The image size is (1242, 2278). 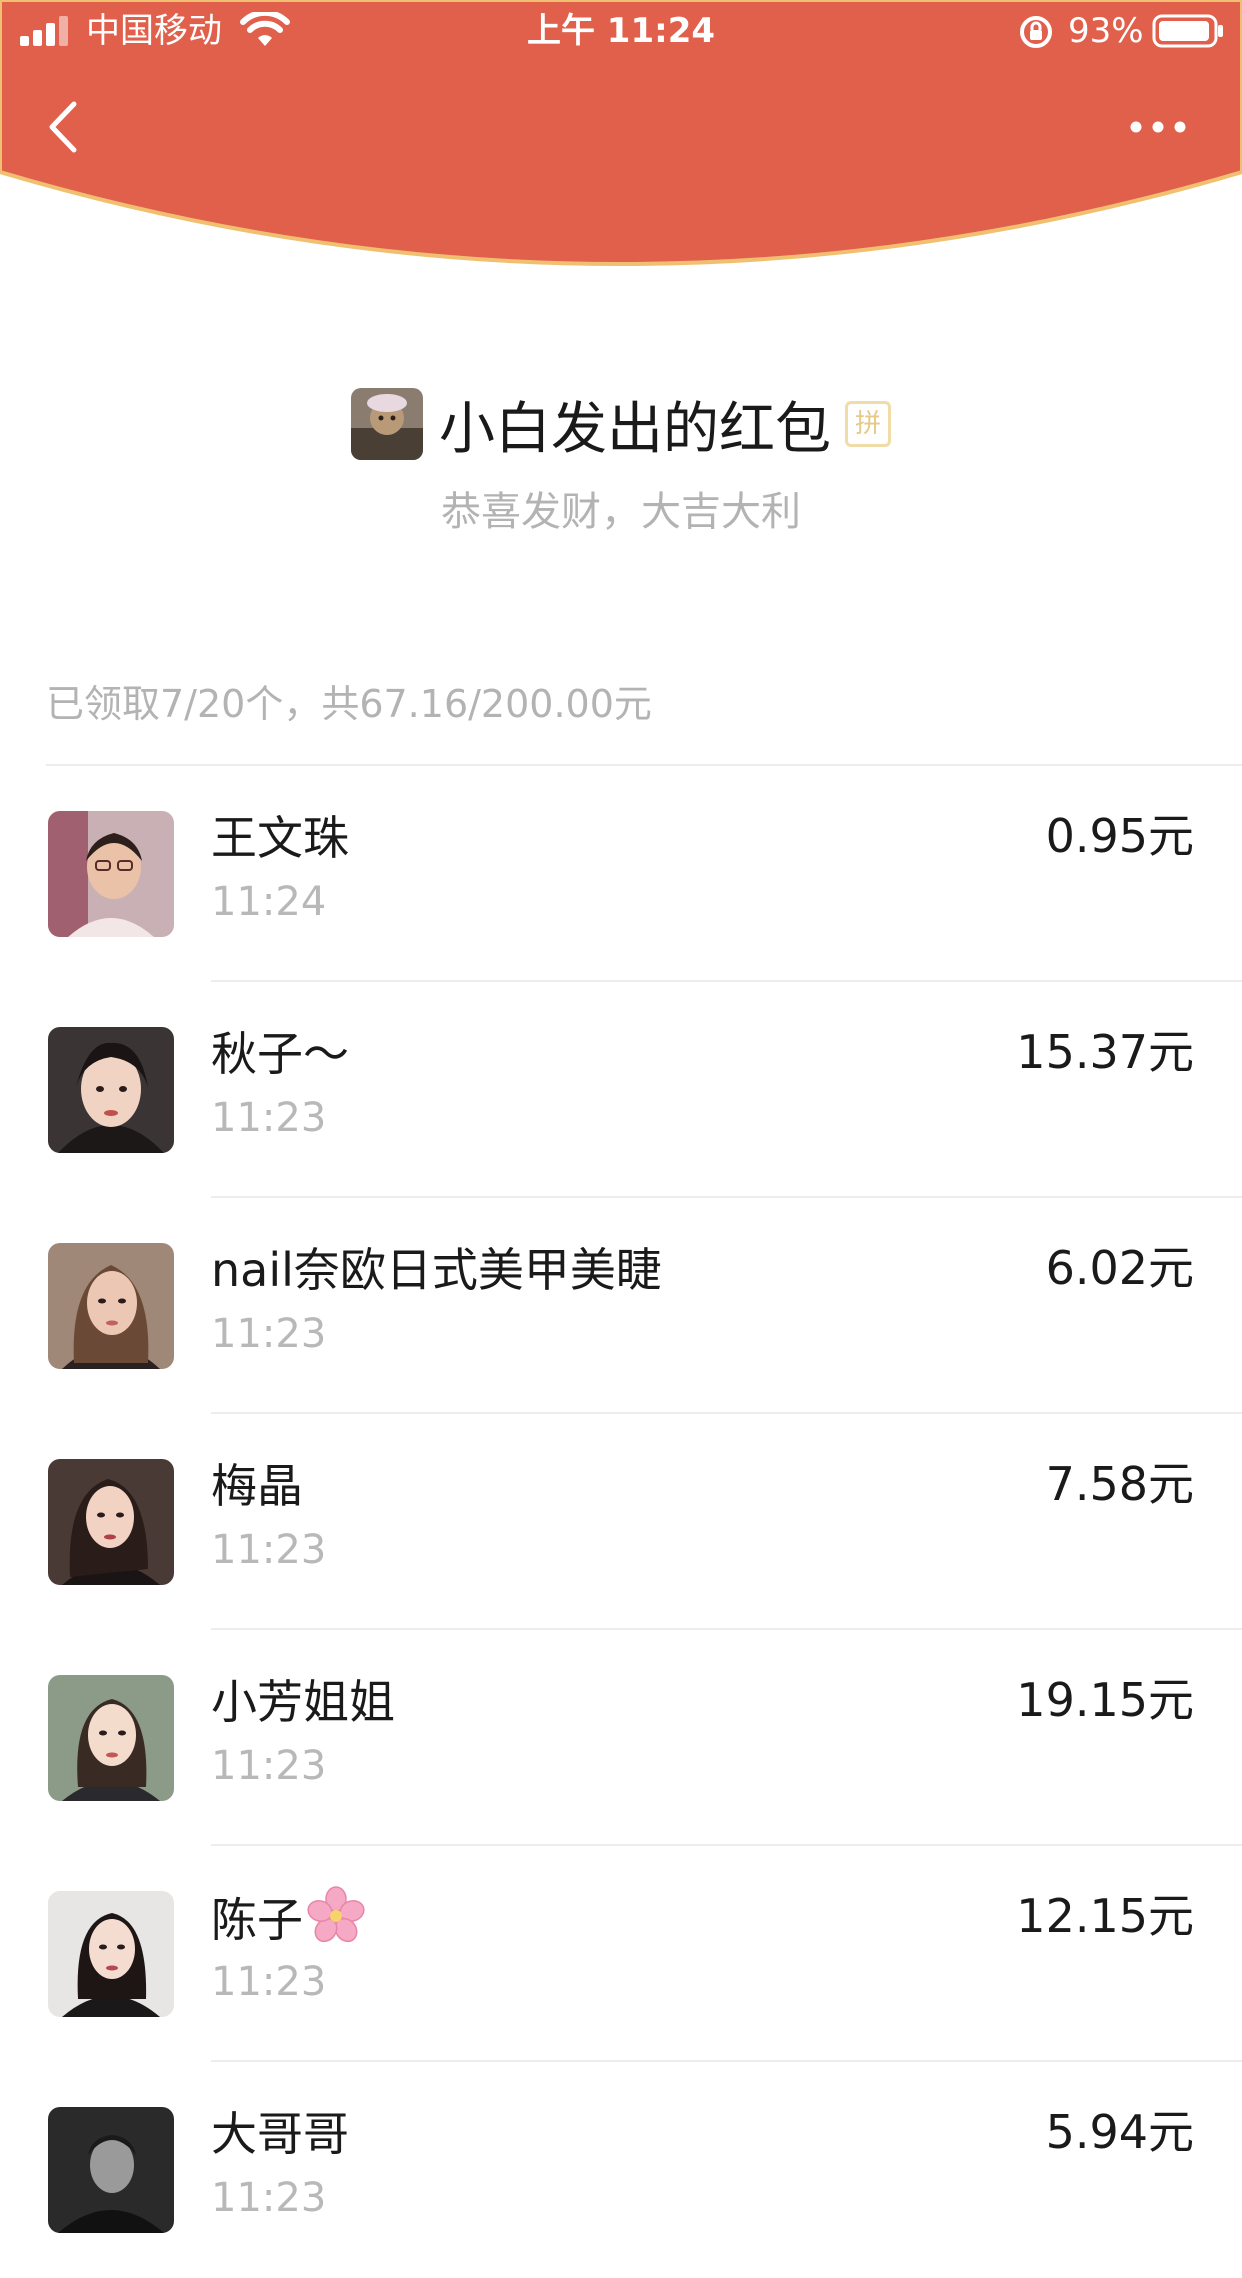 I want to click on recipient-name: 陈子, so click(x=288, y=1919).